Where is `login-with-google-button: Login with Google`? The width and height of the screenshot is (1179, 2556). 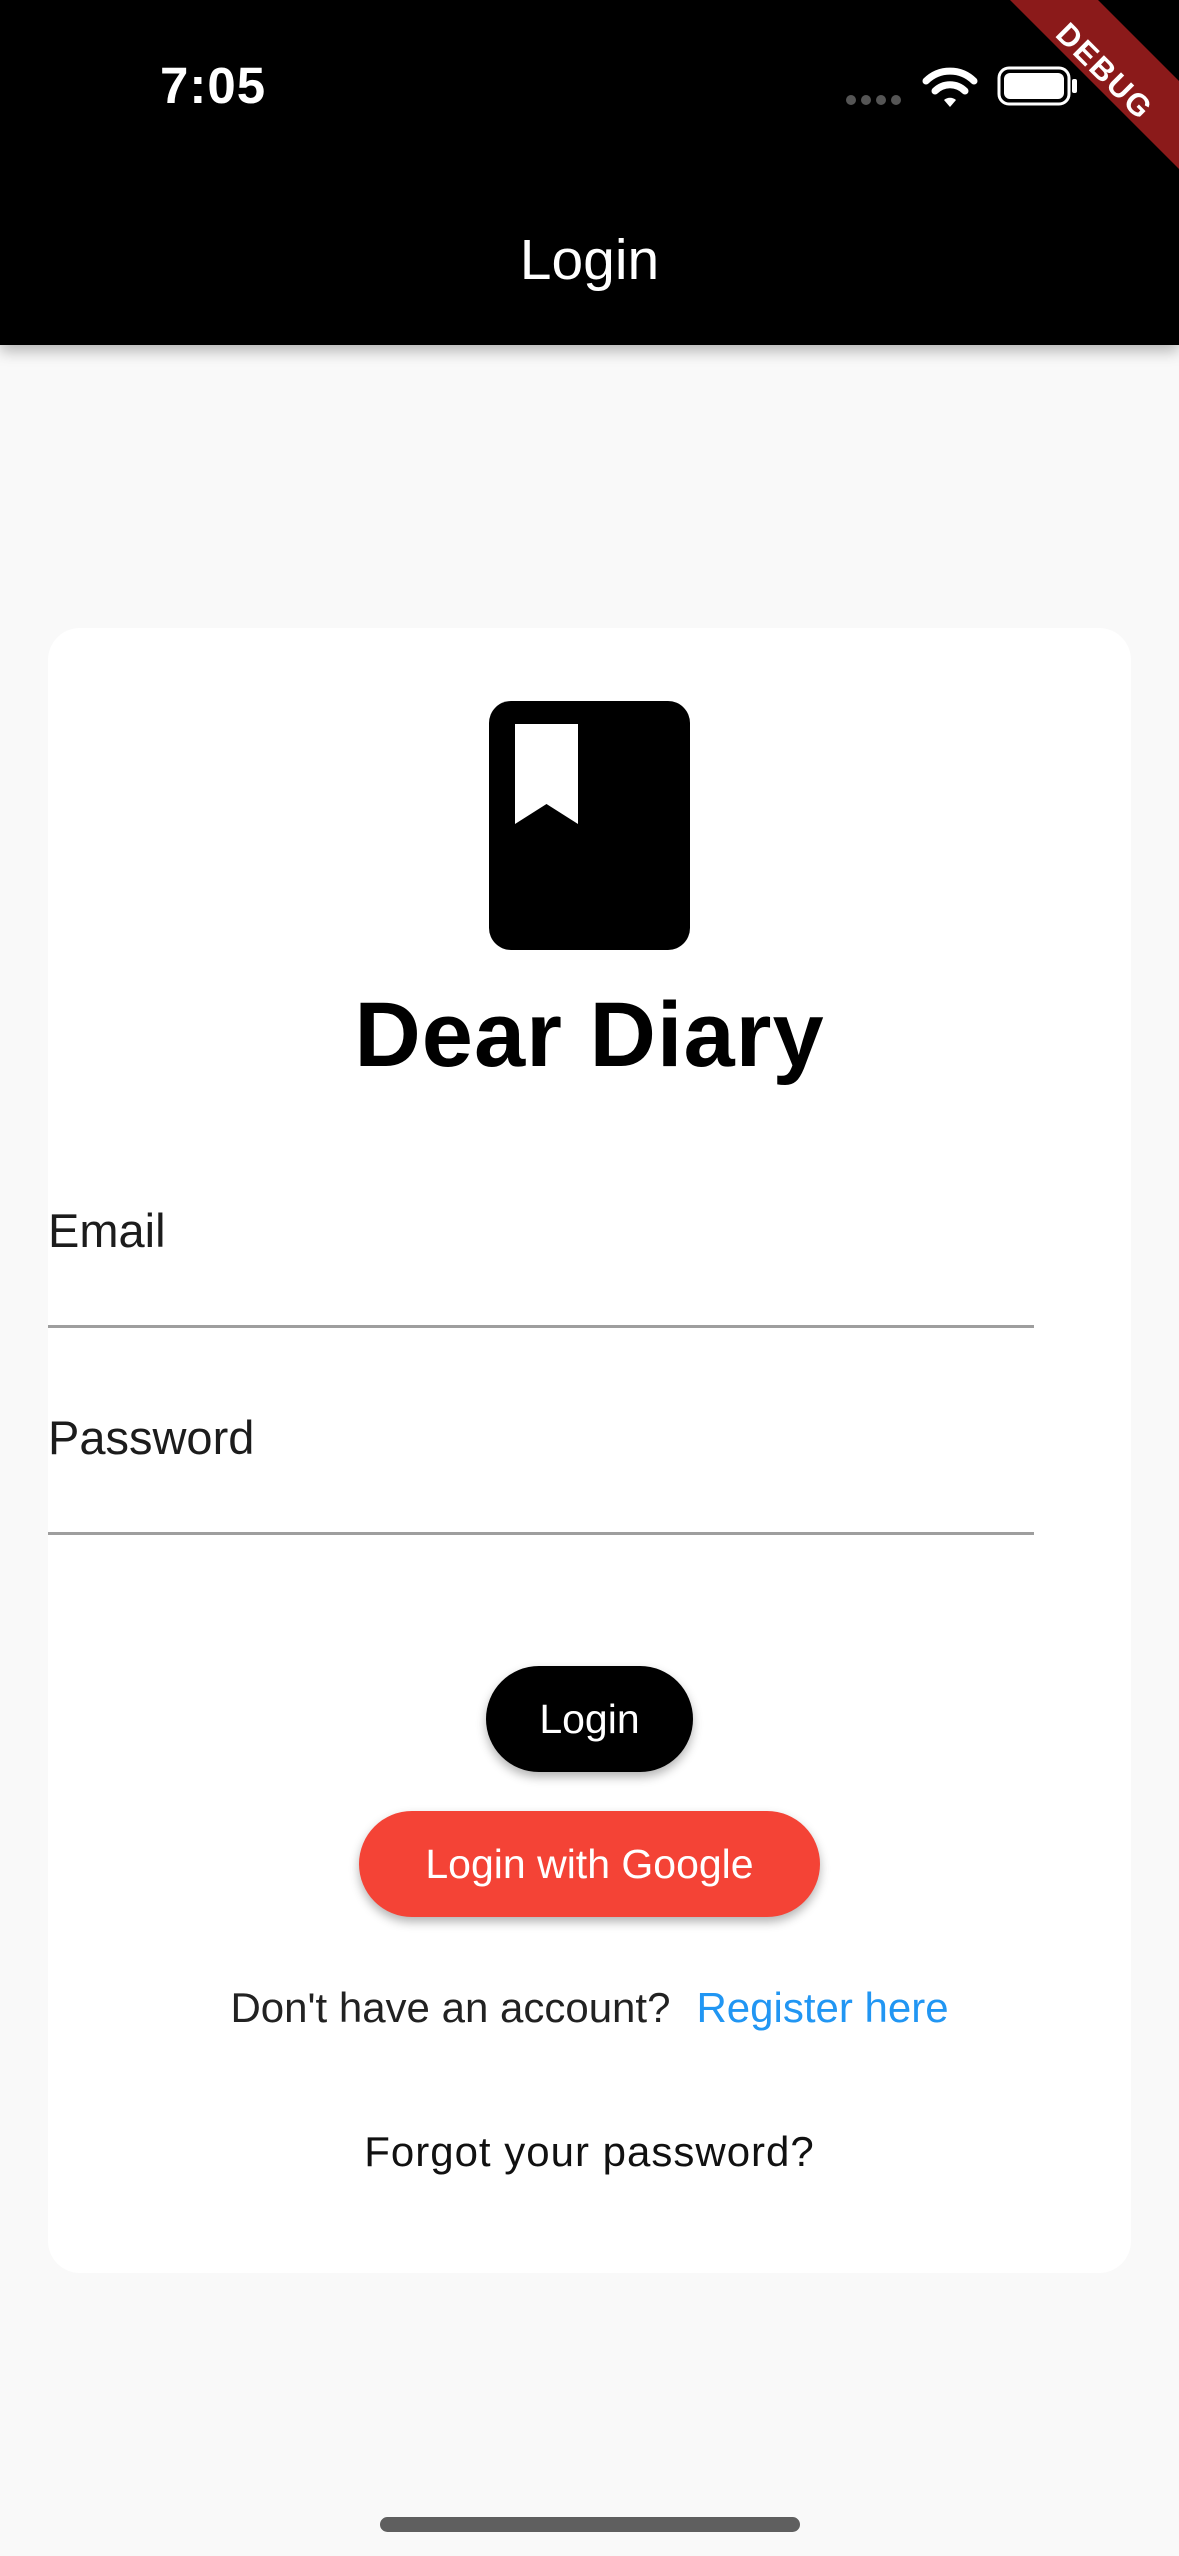 login-with-google-button: Login with Google is located at coordinates (589, 1864).